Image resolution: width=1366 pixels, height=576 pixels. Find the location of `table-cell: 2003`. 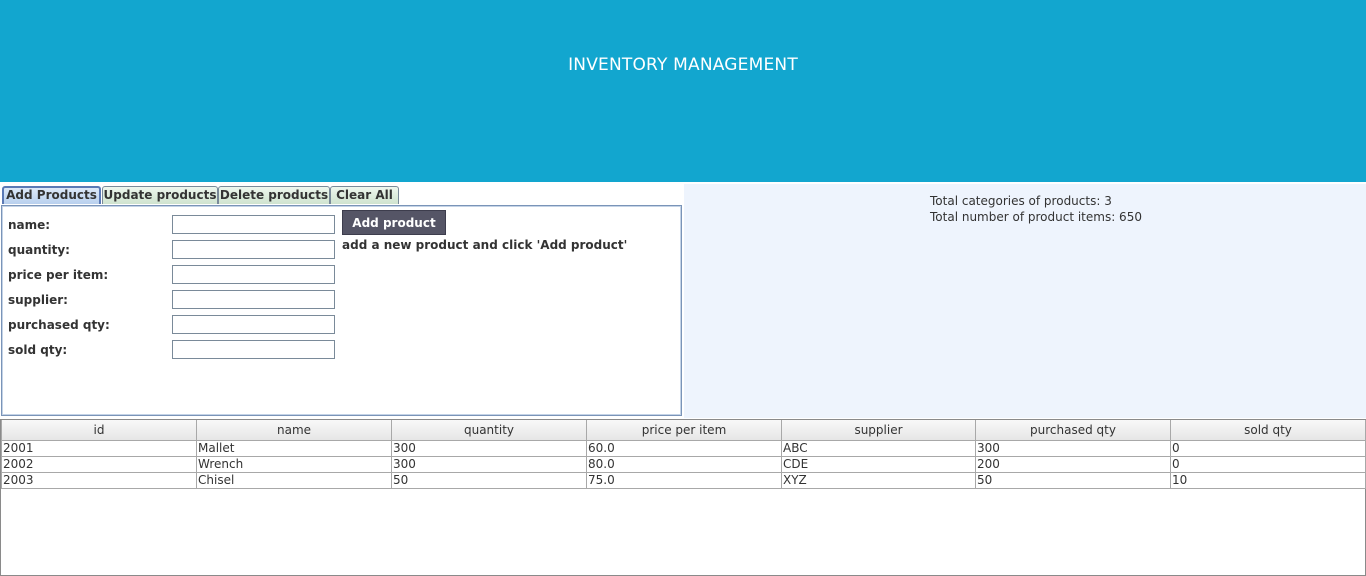

table-cell: 2003 is located at coordinates (99, 480).